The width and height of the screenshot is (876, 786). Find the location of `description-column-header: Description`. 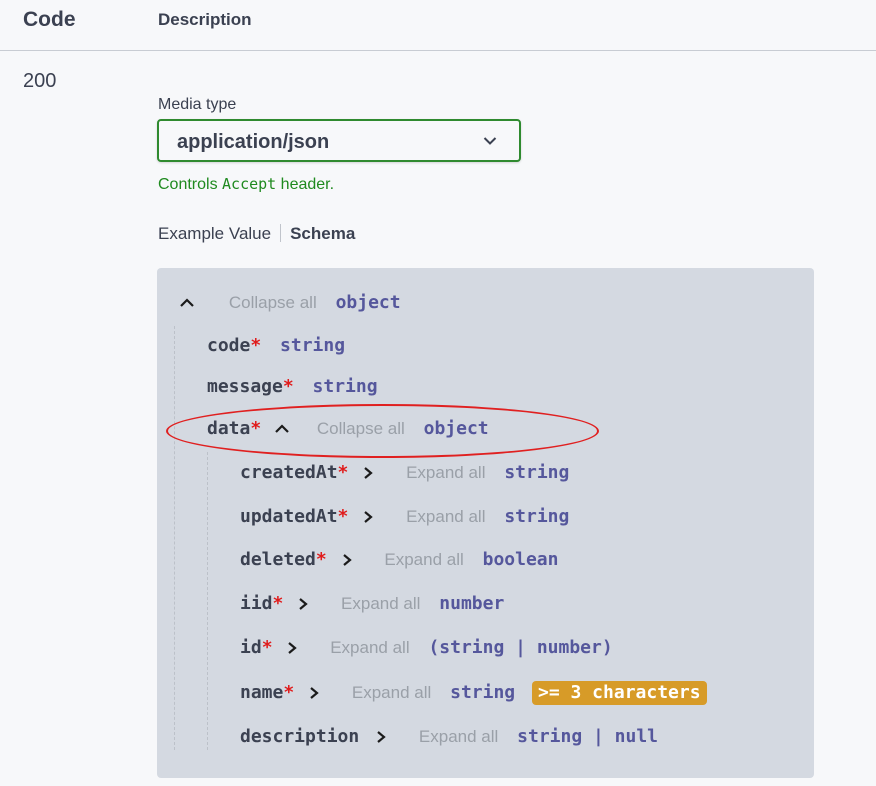

description-column-header: Description is located at coordinates (205, 19).